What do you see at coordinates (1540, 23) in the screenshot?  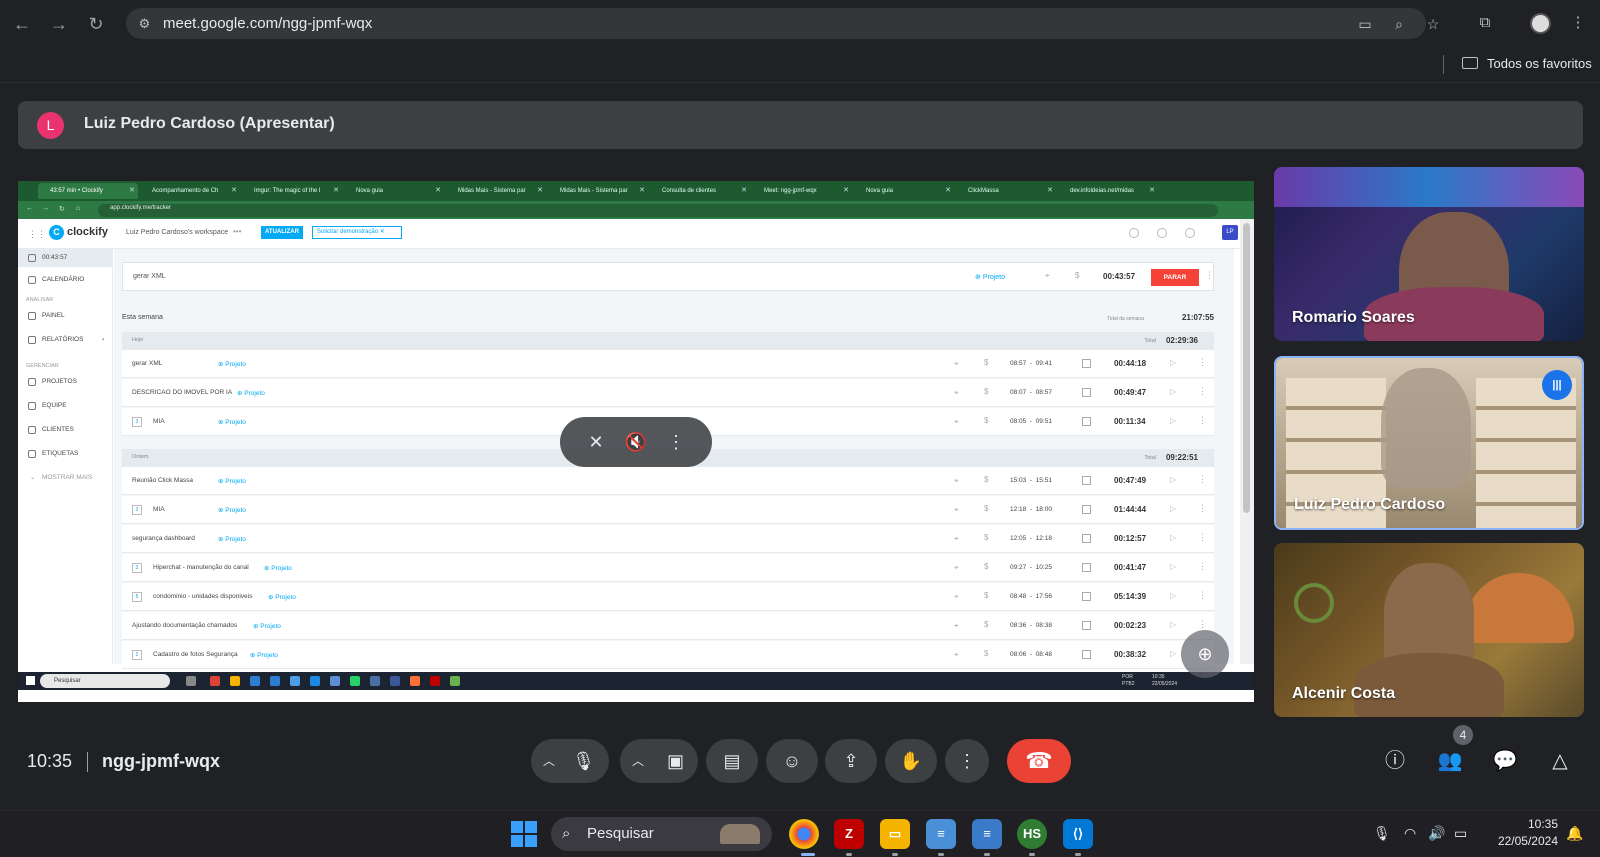 I see `profile-avatar` at bounding box center [1540, 23].